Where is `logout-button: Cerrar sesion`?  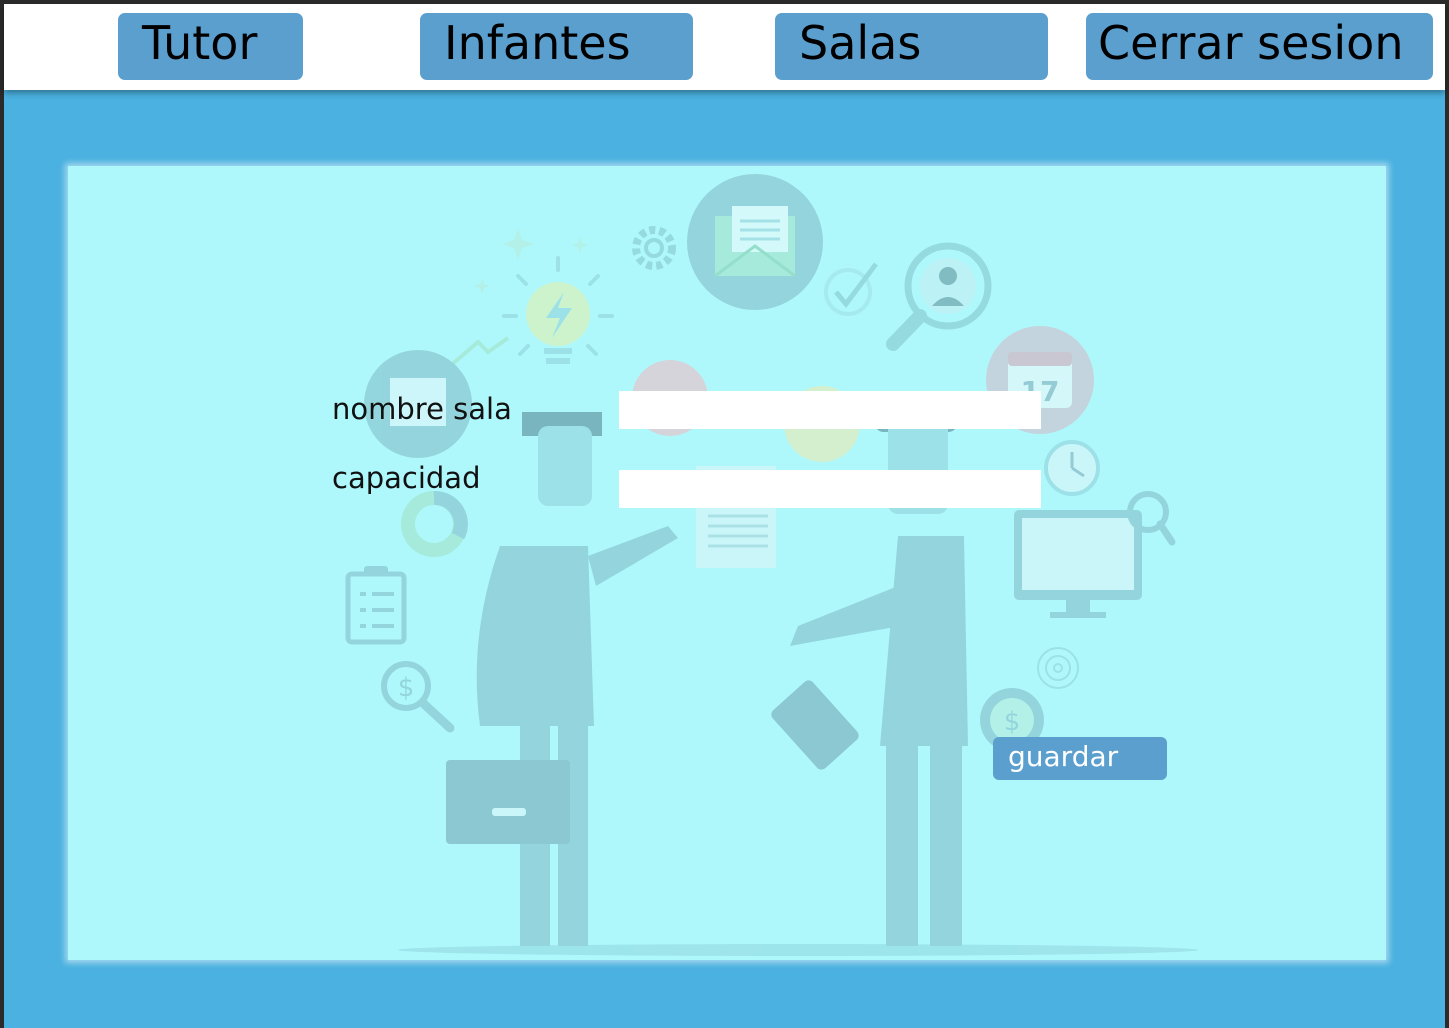 logout-button: Cerrar sesion is located at coordinates (1259, 46).